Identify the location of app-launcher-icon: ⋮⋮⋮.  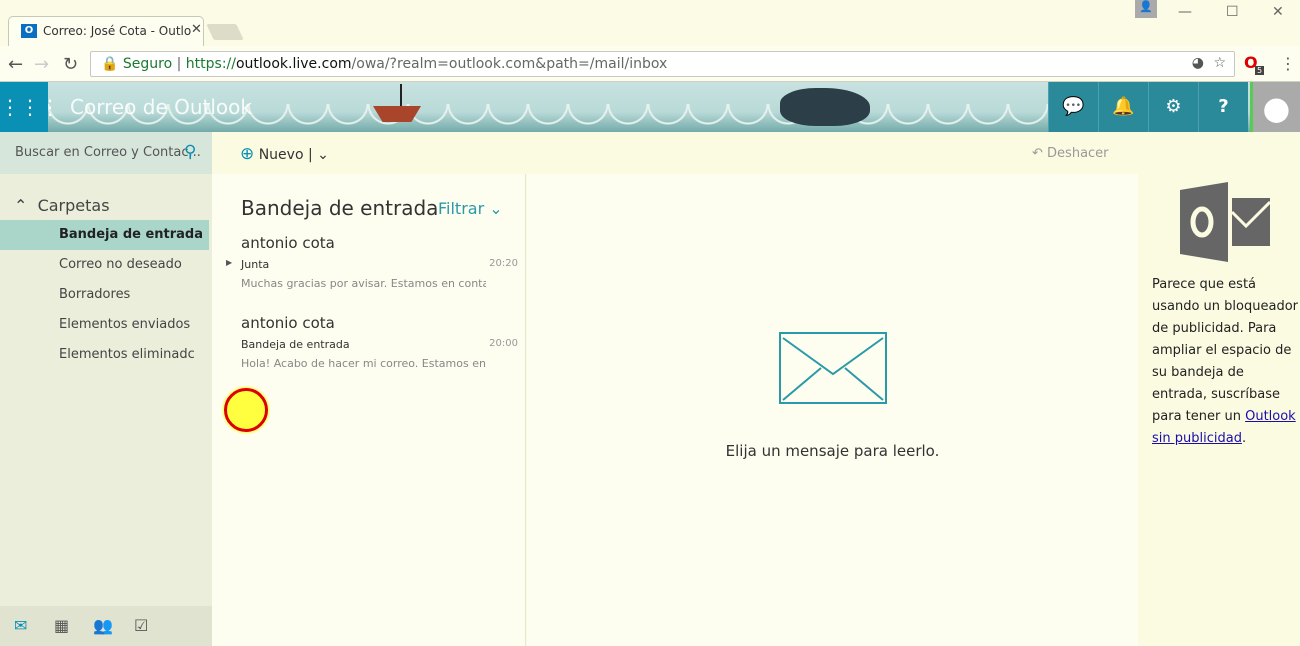
(30, 107).